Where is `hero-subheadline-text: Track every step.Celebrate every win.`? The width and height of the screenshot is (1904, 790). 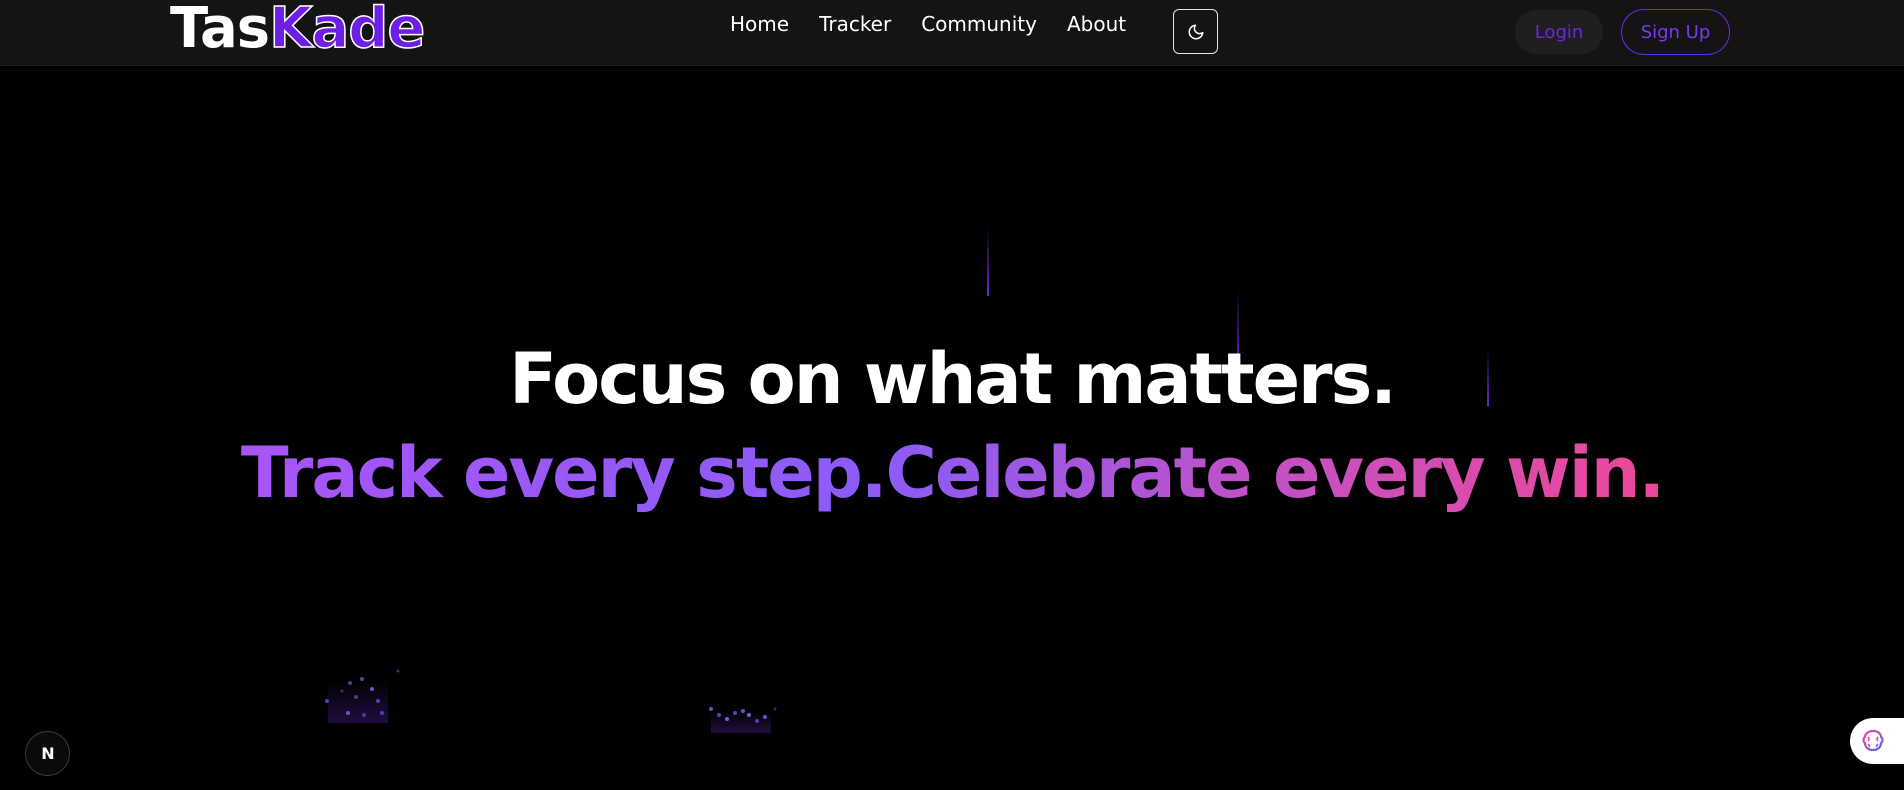
hero-subheadline-text: Track every step.Celebrate every win. is located at coordinates (952, 473).